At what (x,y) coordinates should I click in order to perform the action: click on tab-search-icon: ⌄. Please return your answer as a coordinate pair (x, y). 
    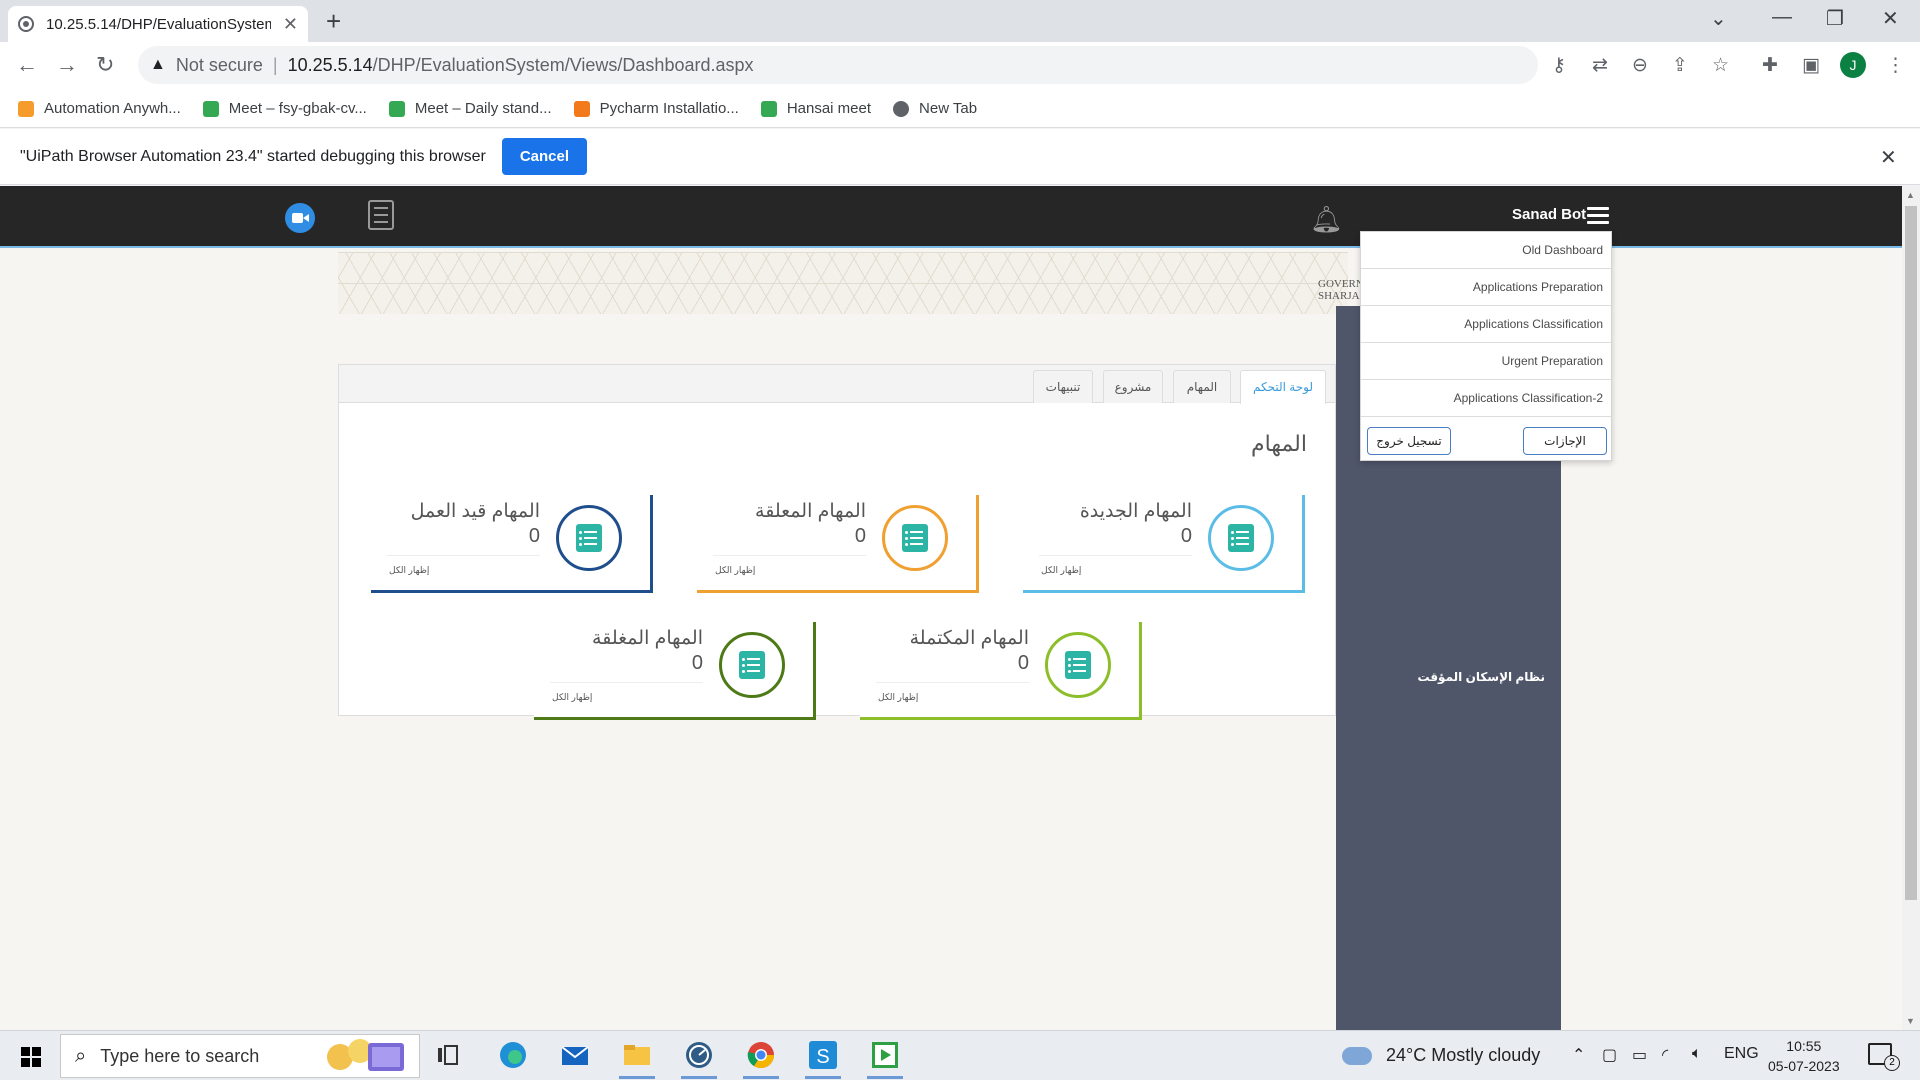
    Looking at the image, I should click on (1718, 18).